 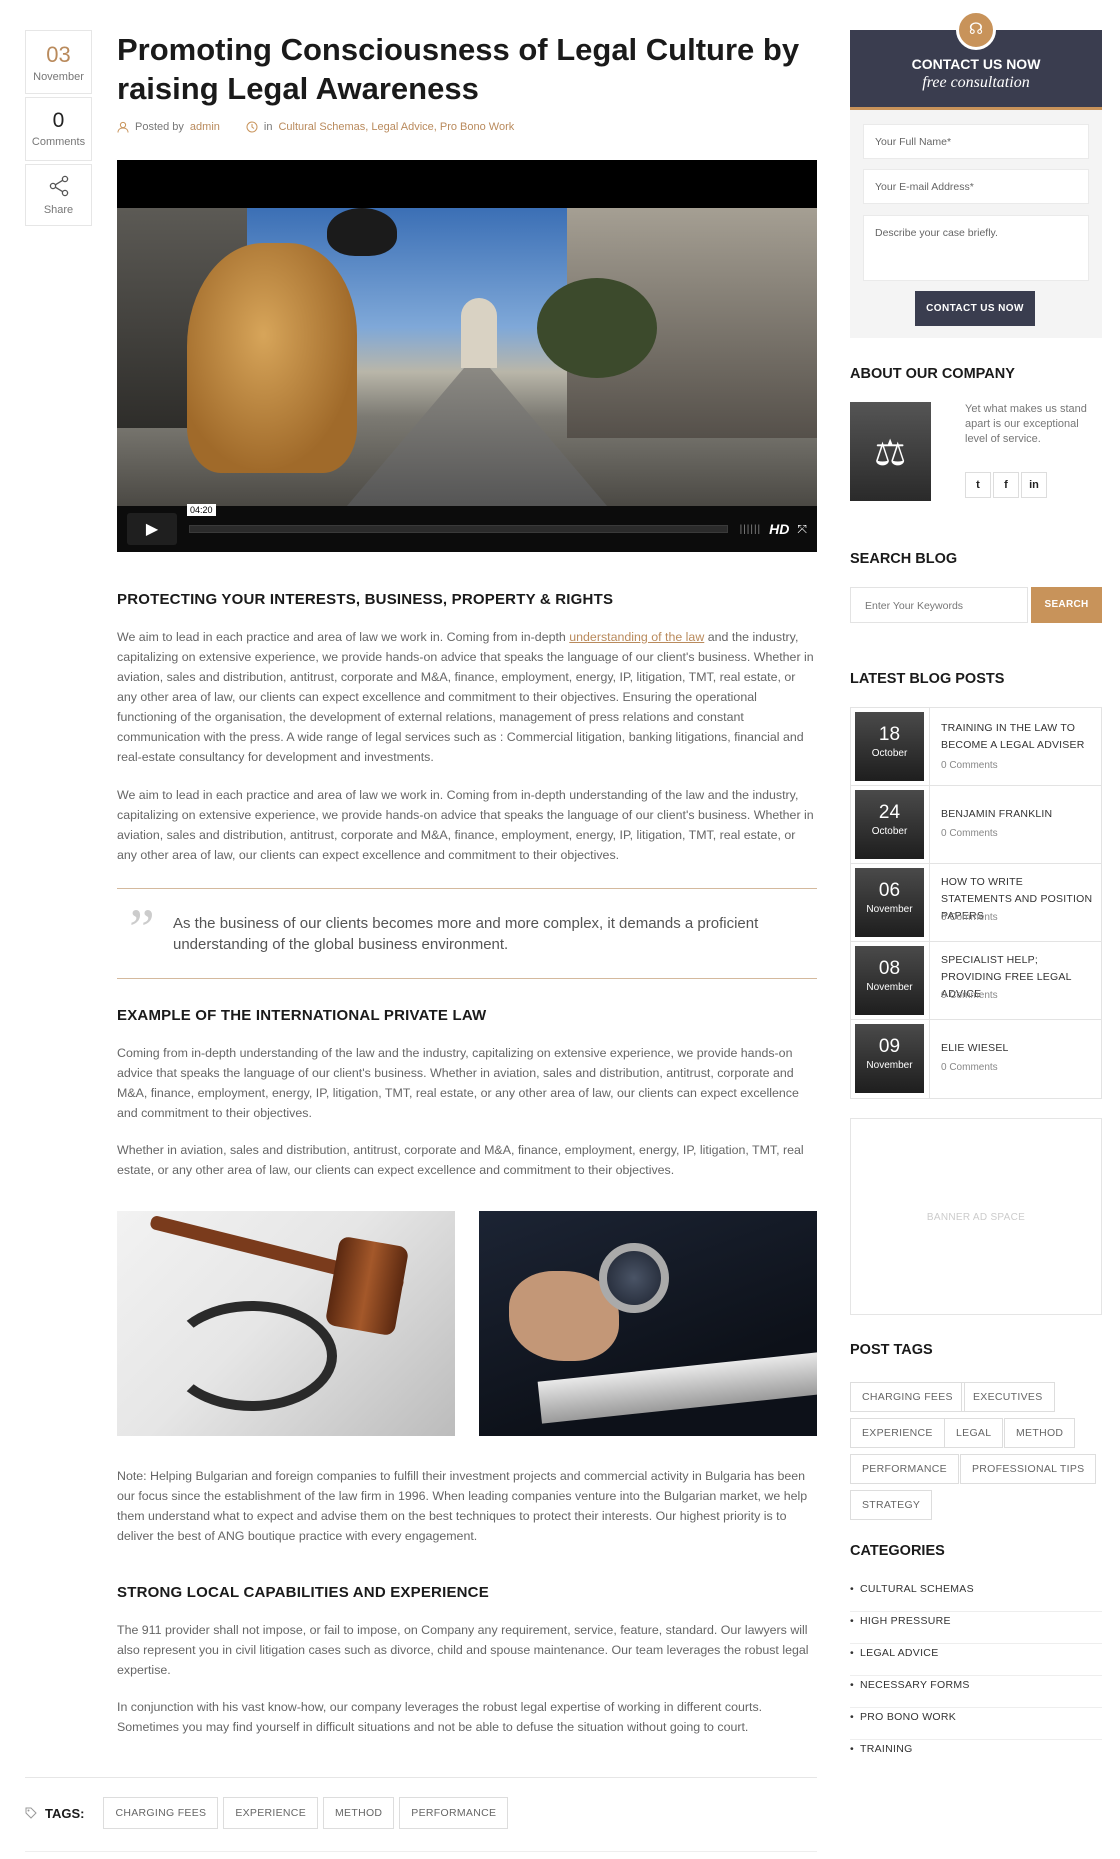 I want to click on social-links: t f in, so click(x=1007, y=485).